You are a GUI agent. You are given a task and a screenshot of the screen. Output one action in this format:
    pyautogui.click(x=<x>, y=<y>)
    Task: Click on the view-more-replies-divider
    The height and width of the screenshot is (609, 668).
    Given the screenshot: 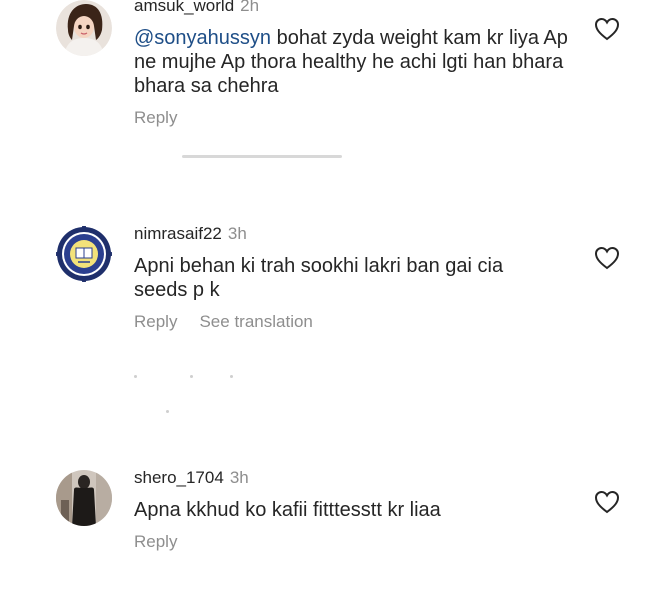 What is the action you would take?
    pyautogui.click(x=262, y=156)
    